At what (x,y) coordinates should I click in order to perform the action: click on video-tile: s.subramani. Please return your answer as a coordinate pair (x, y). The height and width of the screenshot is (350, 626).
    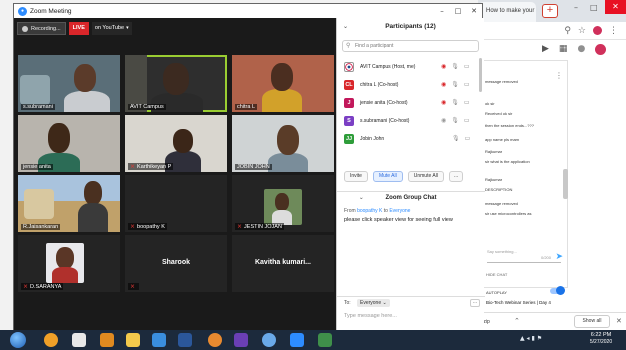
    Looking at the image, I should click on (69, 83).